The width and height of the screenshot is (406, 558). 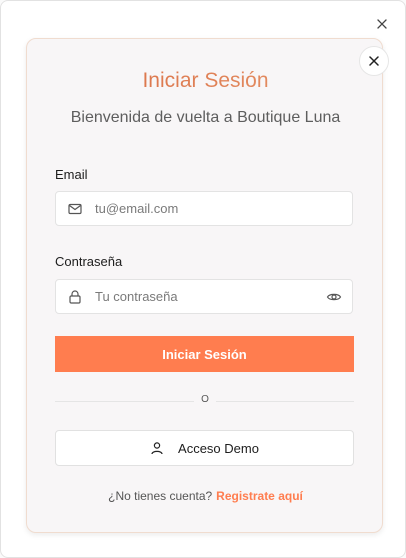 What do you see at coordinates (205, 399) in the screenshot?
I see `divider-text: O` at bounding box center [205, 399].